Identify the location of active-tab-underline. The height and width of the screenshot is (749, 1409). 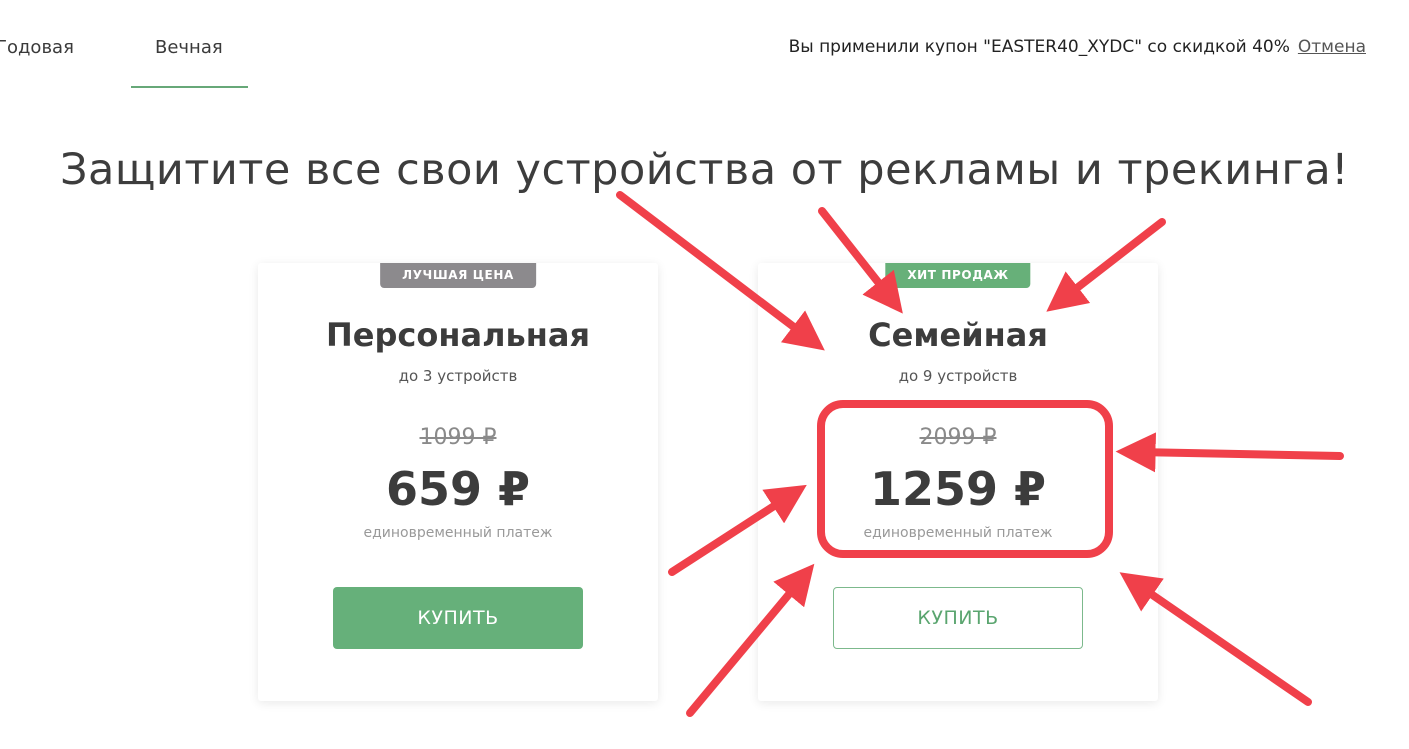
(189, 87).